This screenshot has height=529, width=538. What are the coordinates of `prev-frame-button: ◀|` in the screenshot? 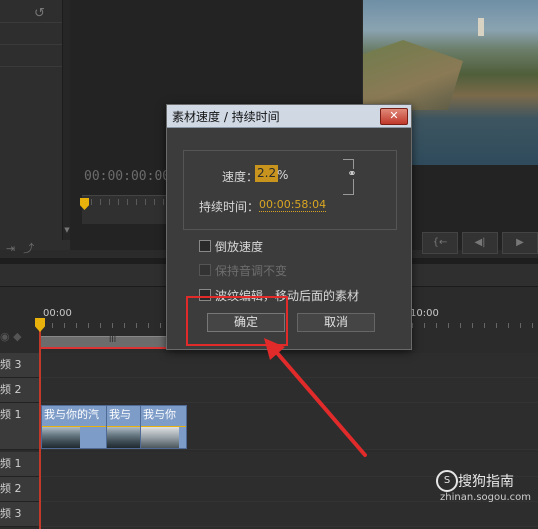 It's located at (480, 243).